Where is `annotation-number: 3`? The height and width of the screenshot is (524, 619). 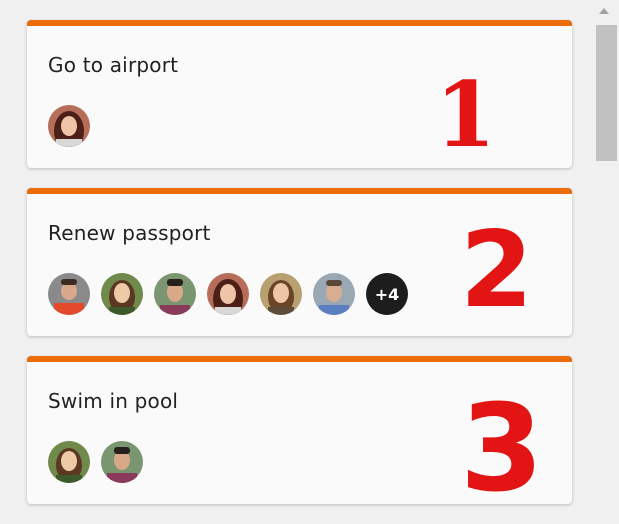
annotation-number: 3 is located at coordinates (502, 441).